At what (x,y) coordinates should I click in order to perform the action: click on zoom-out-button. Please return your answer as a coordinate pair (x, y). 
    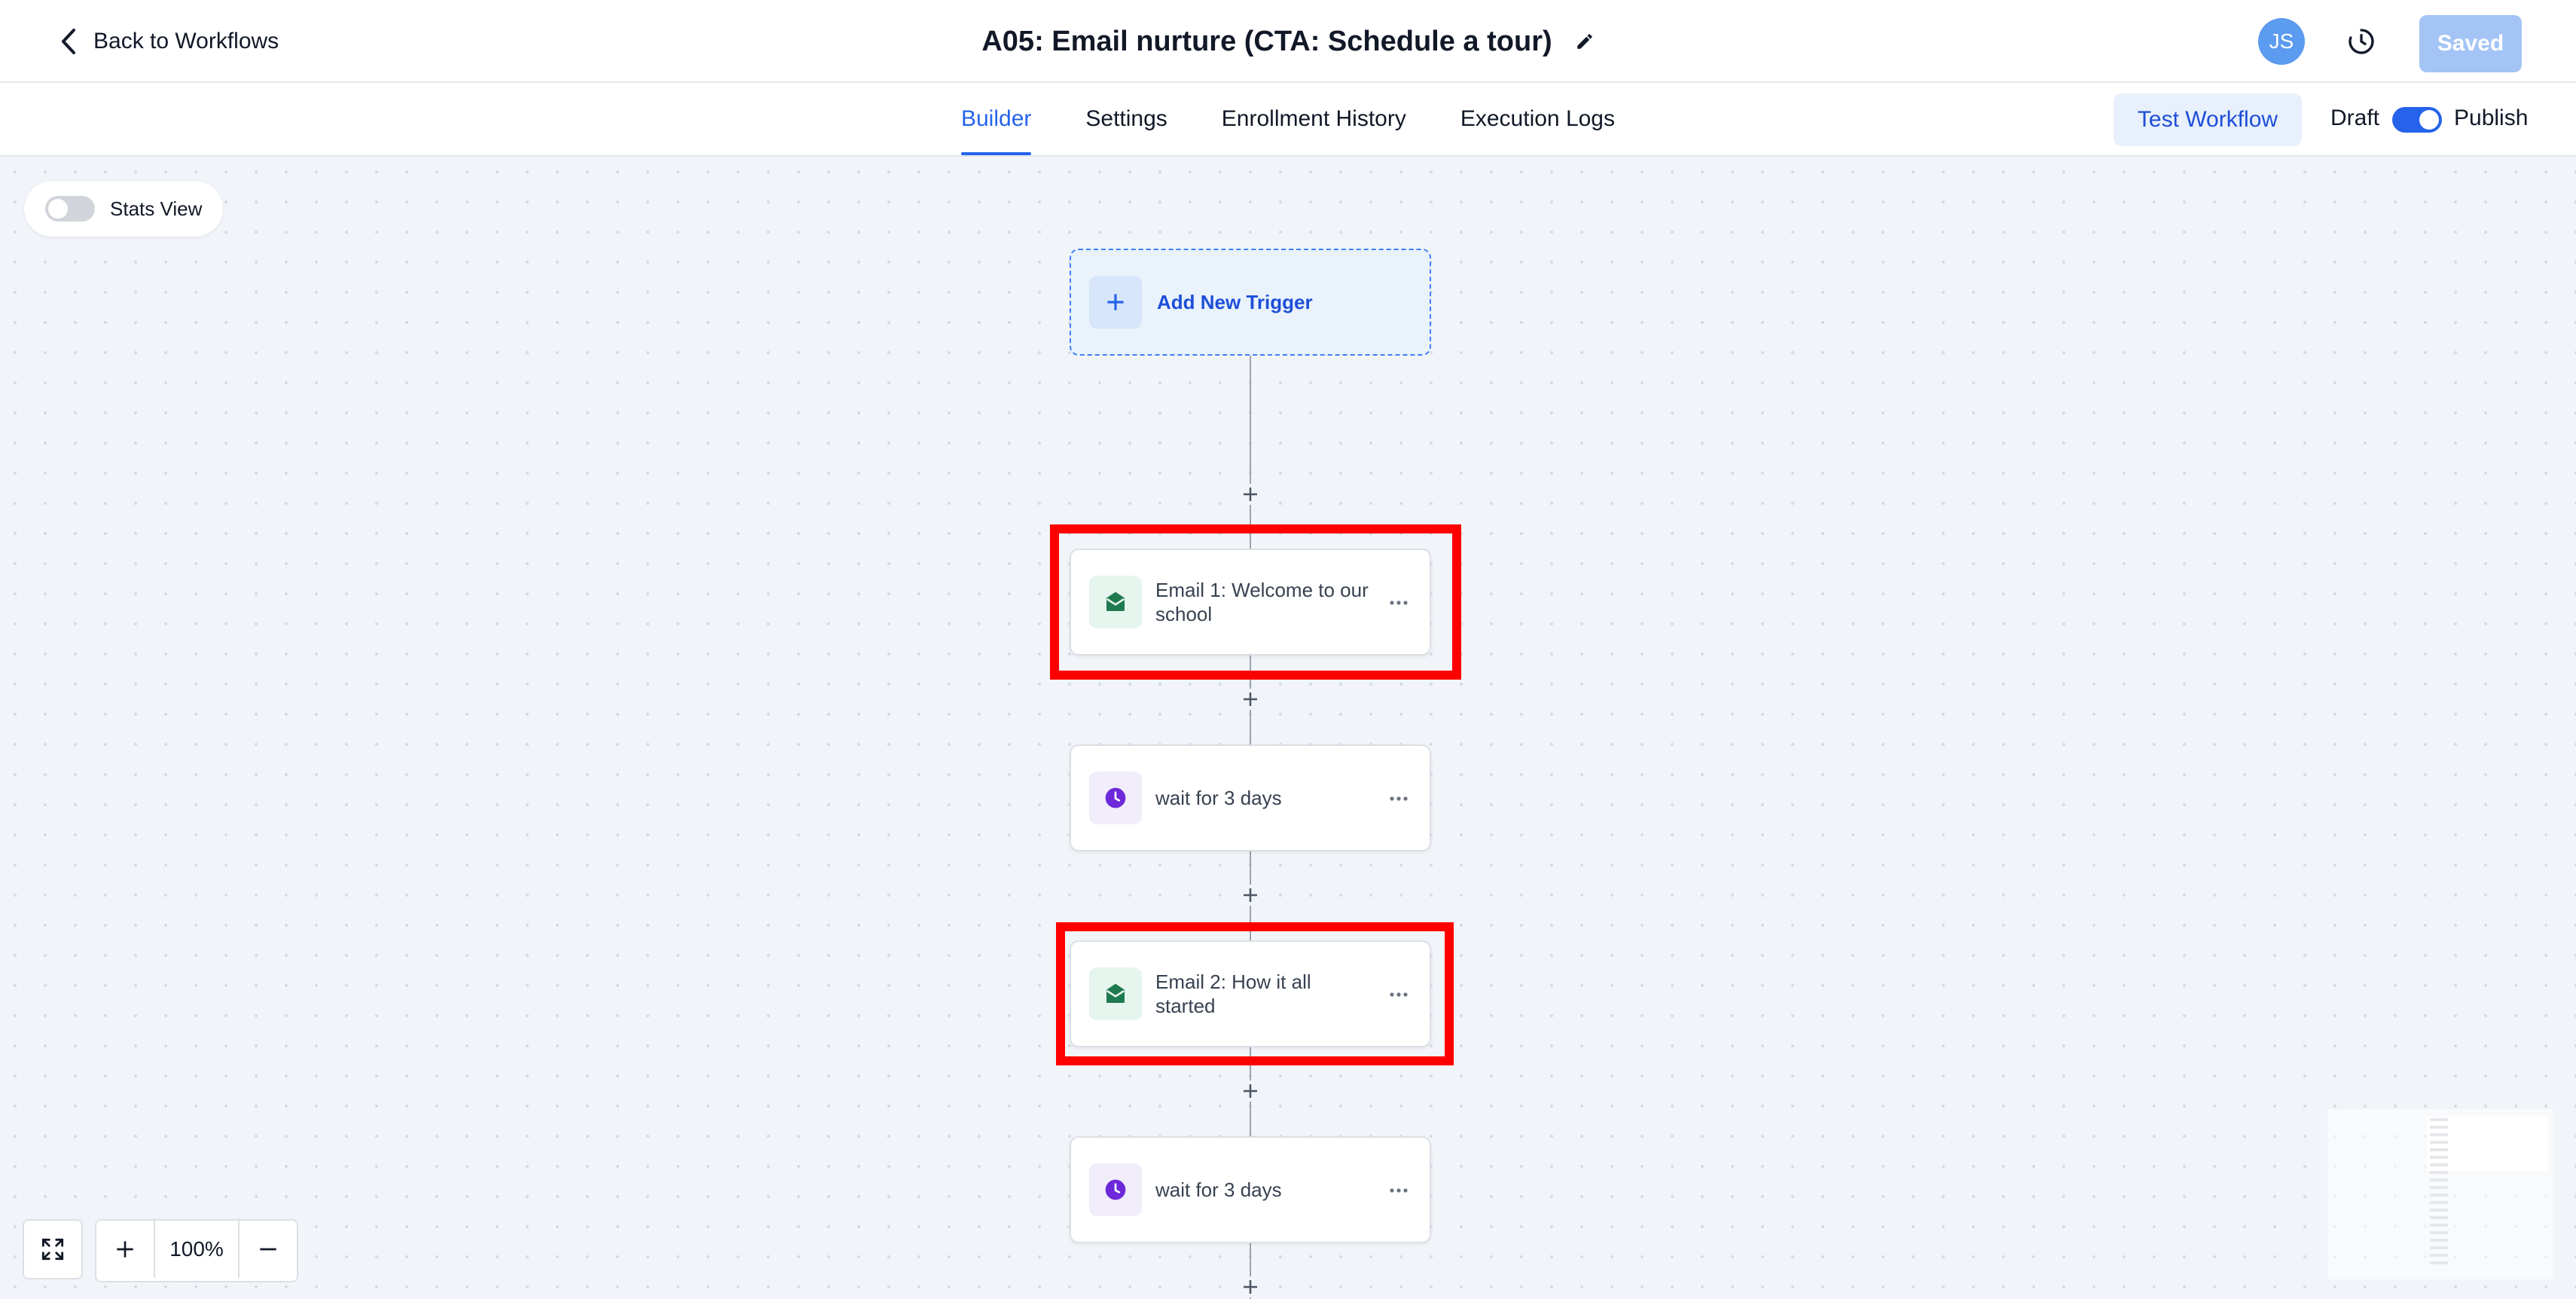
    Looking at the image, I should click on (269, 1250).